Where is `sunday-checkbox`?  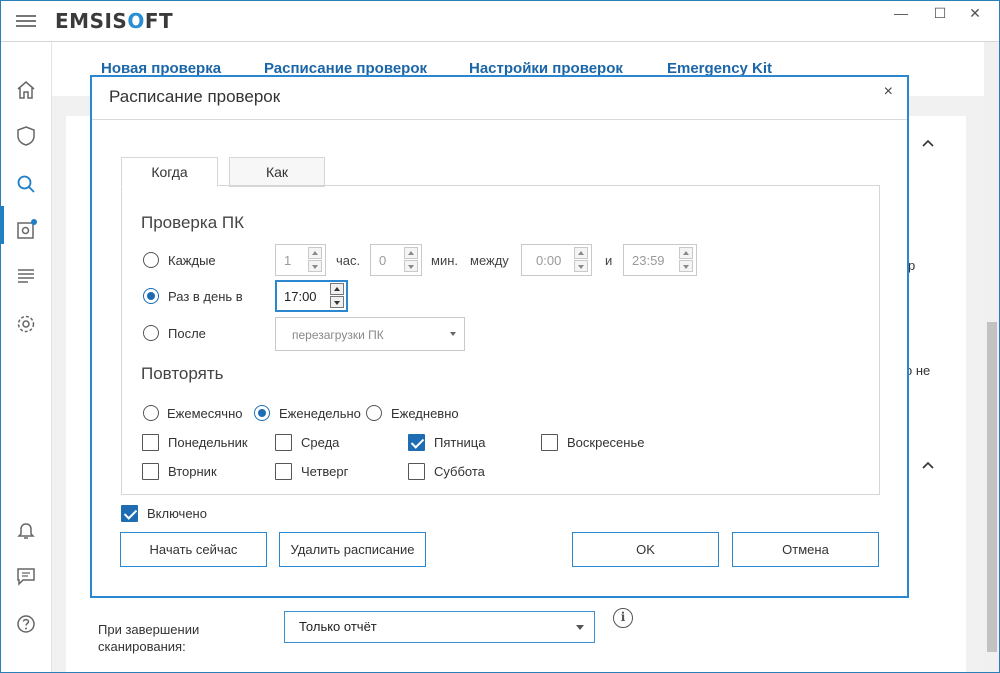 sunday-checkbox is located at coordinates (549, 442).